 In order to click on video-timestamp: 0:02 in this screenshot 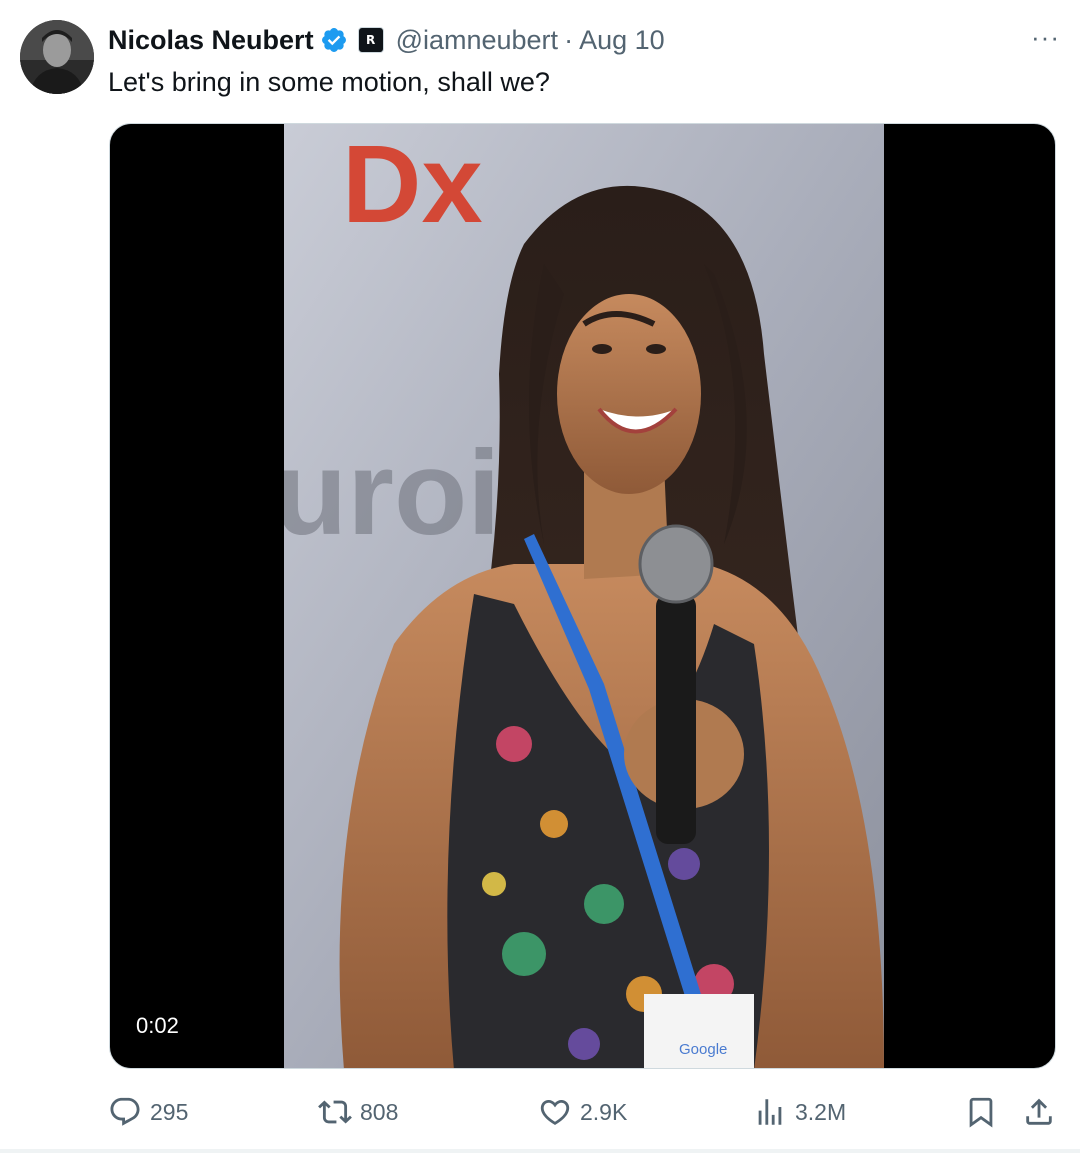, I will do `click(157, 1026)`.